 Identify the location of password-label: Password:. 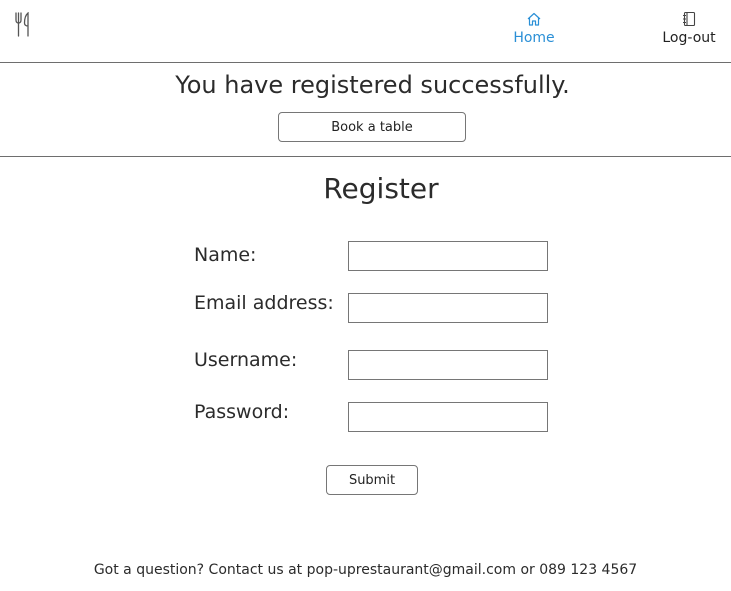
(242, 412).